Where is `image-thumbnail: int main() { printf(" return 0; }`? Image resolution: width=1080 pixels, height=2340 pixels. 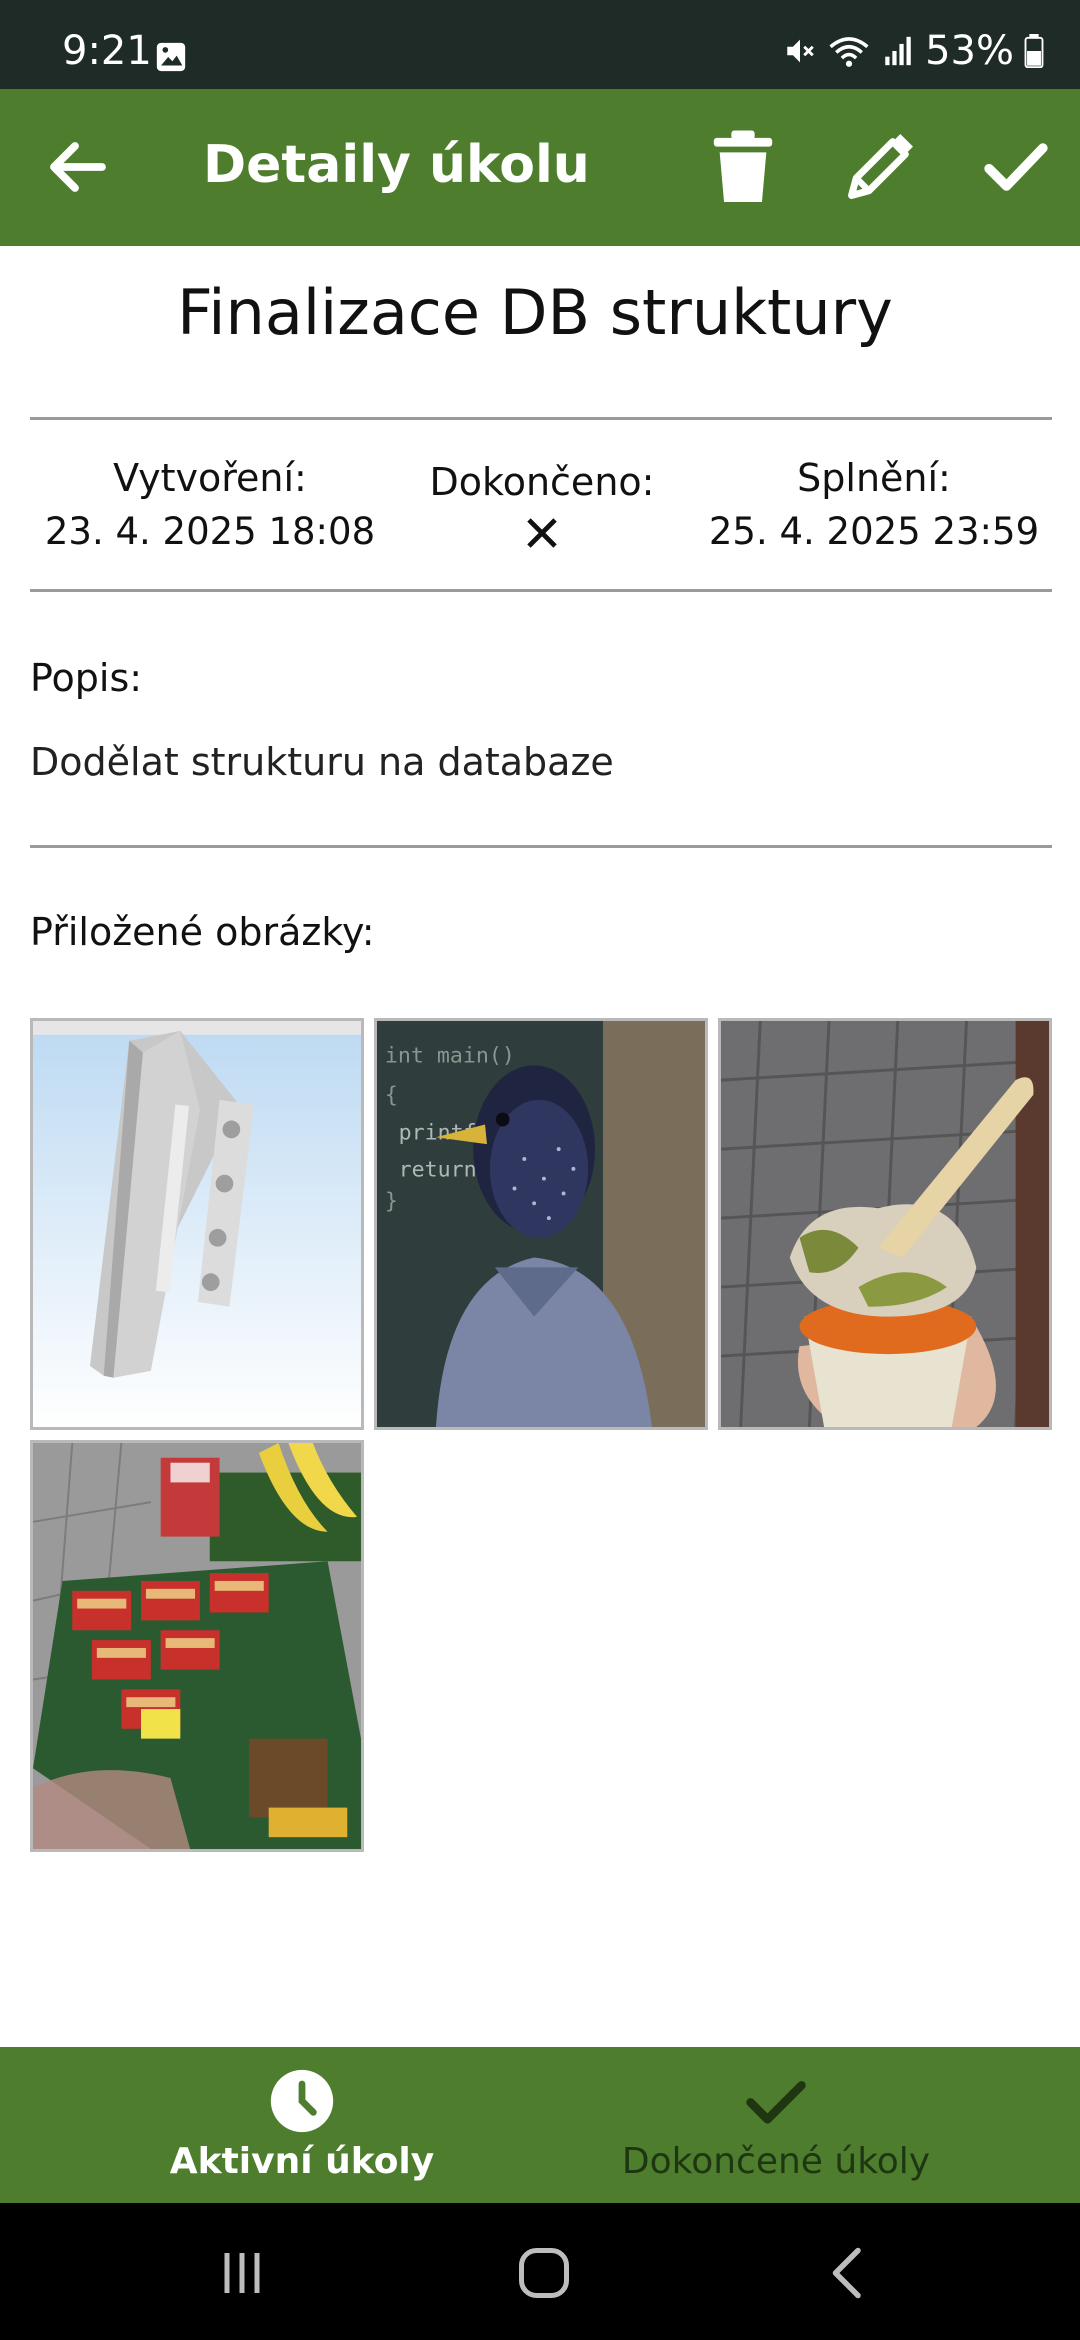 image-thumbnail: int main() { printf(" return 0; } is located at coordinates (541, 1224).